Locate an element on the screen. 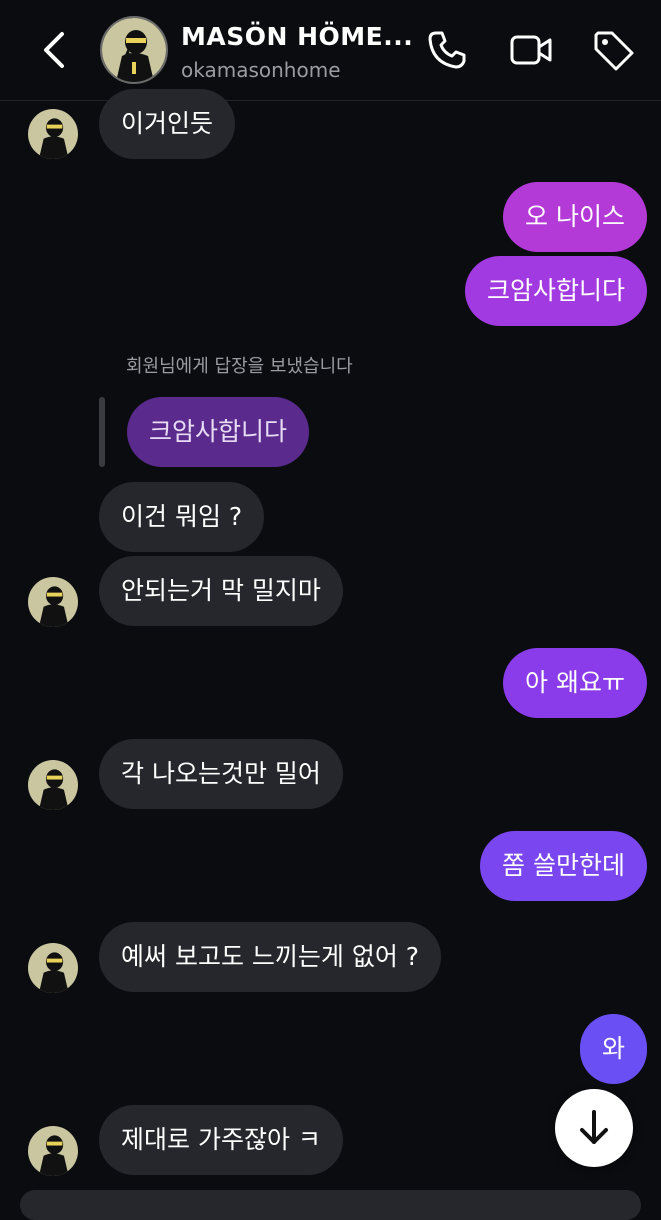 The height and width of the screenshot is (1220, 661). reply-quote-bar is located at coordinates (102, 432).